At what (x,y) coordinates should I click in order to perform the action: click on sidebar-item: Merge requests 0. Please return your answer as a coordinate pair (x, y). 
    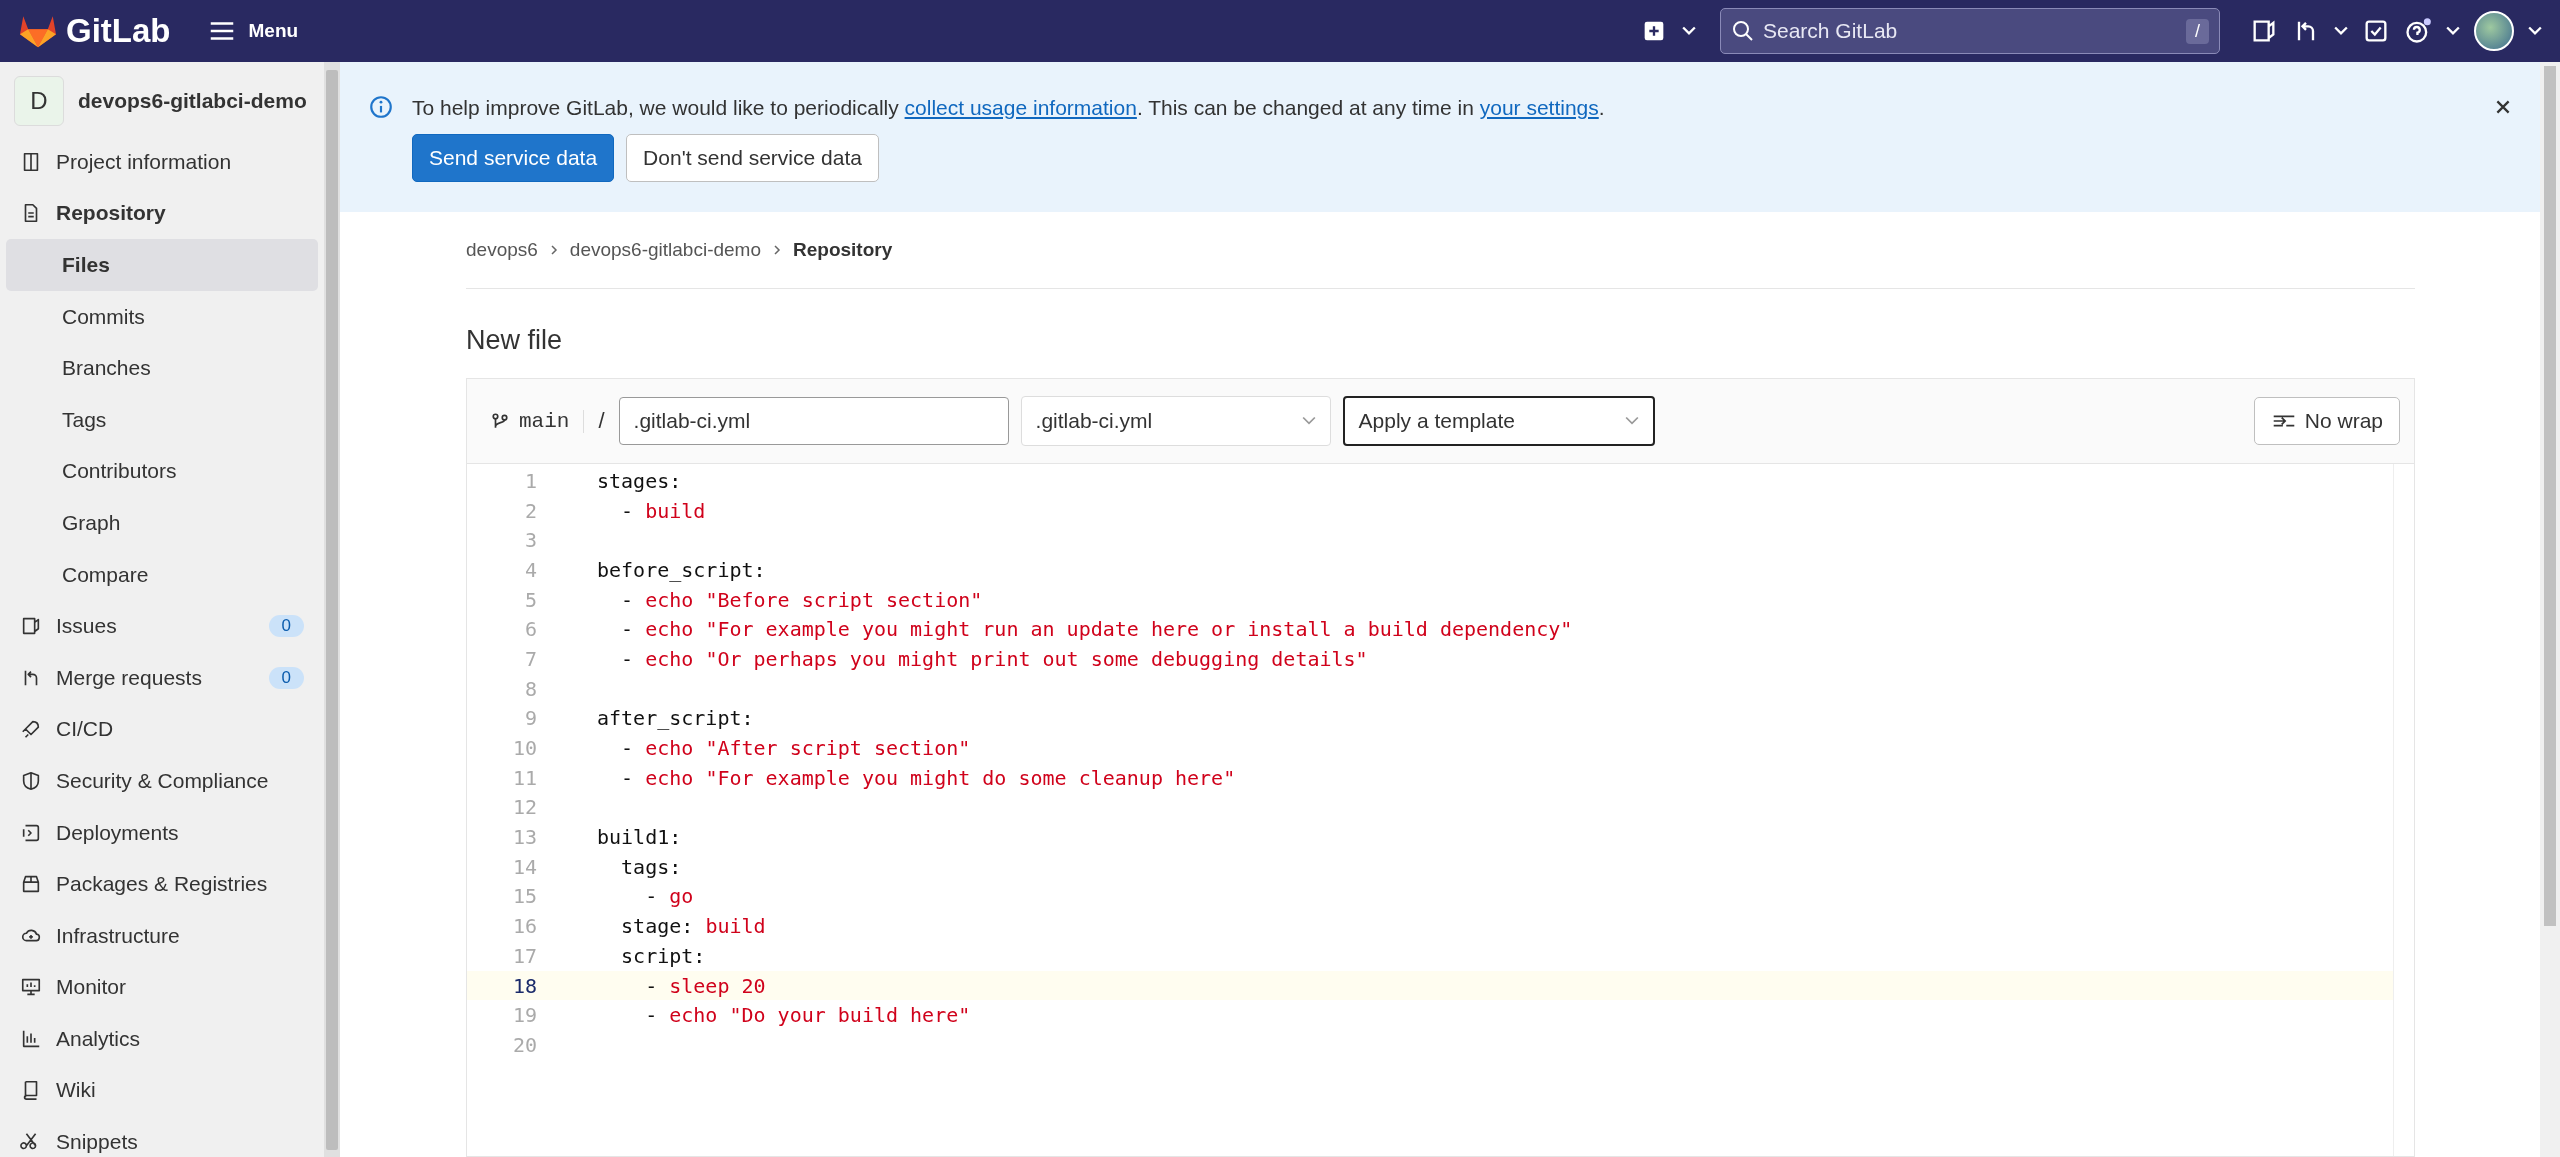
    Looking at the image, I should click on (162, 677).